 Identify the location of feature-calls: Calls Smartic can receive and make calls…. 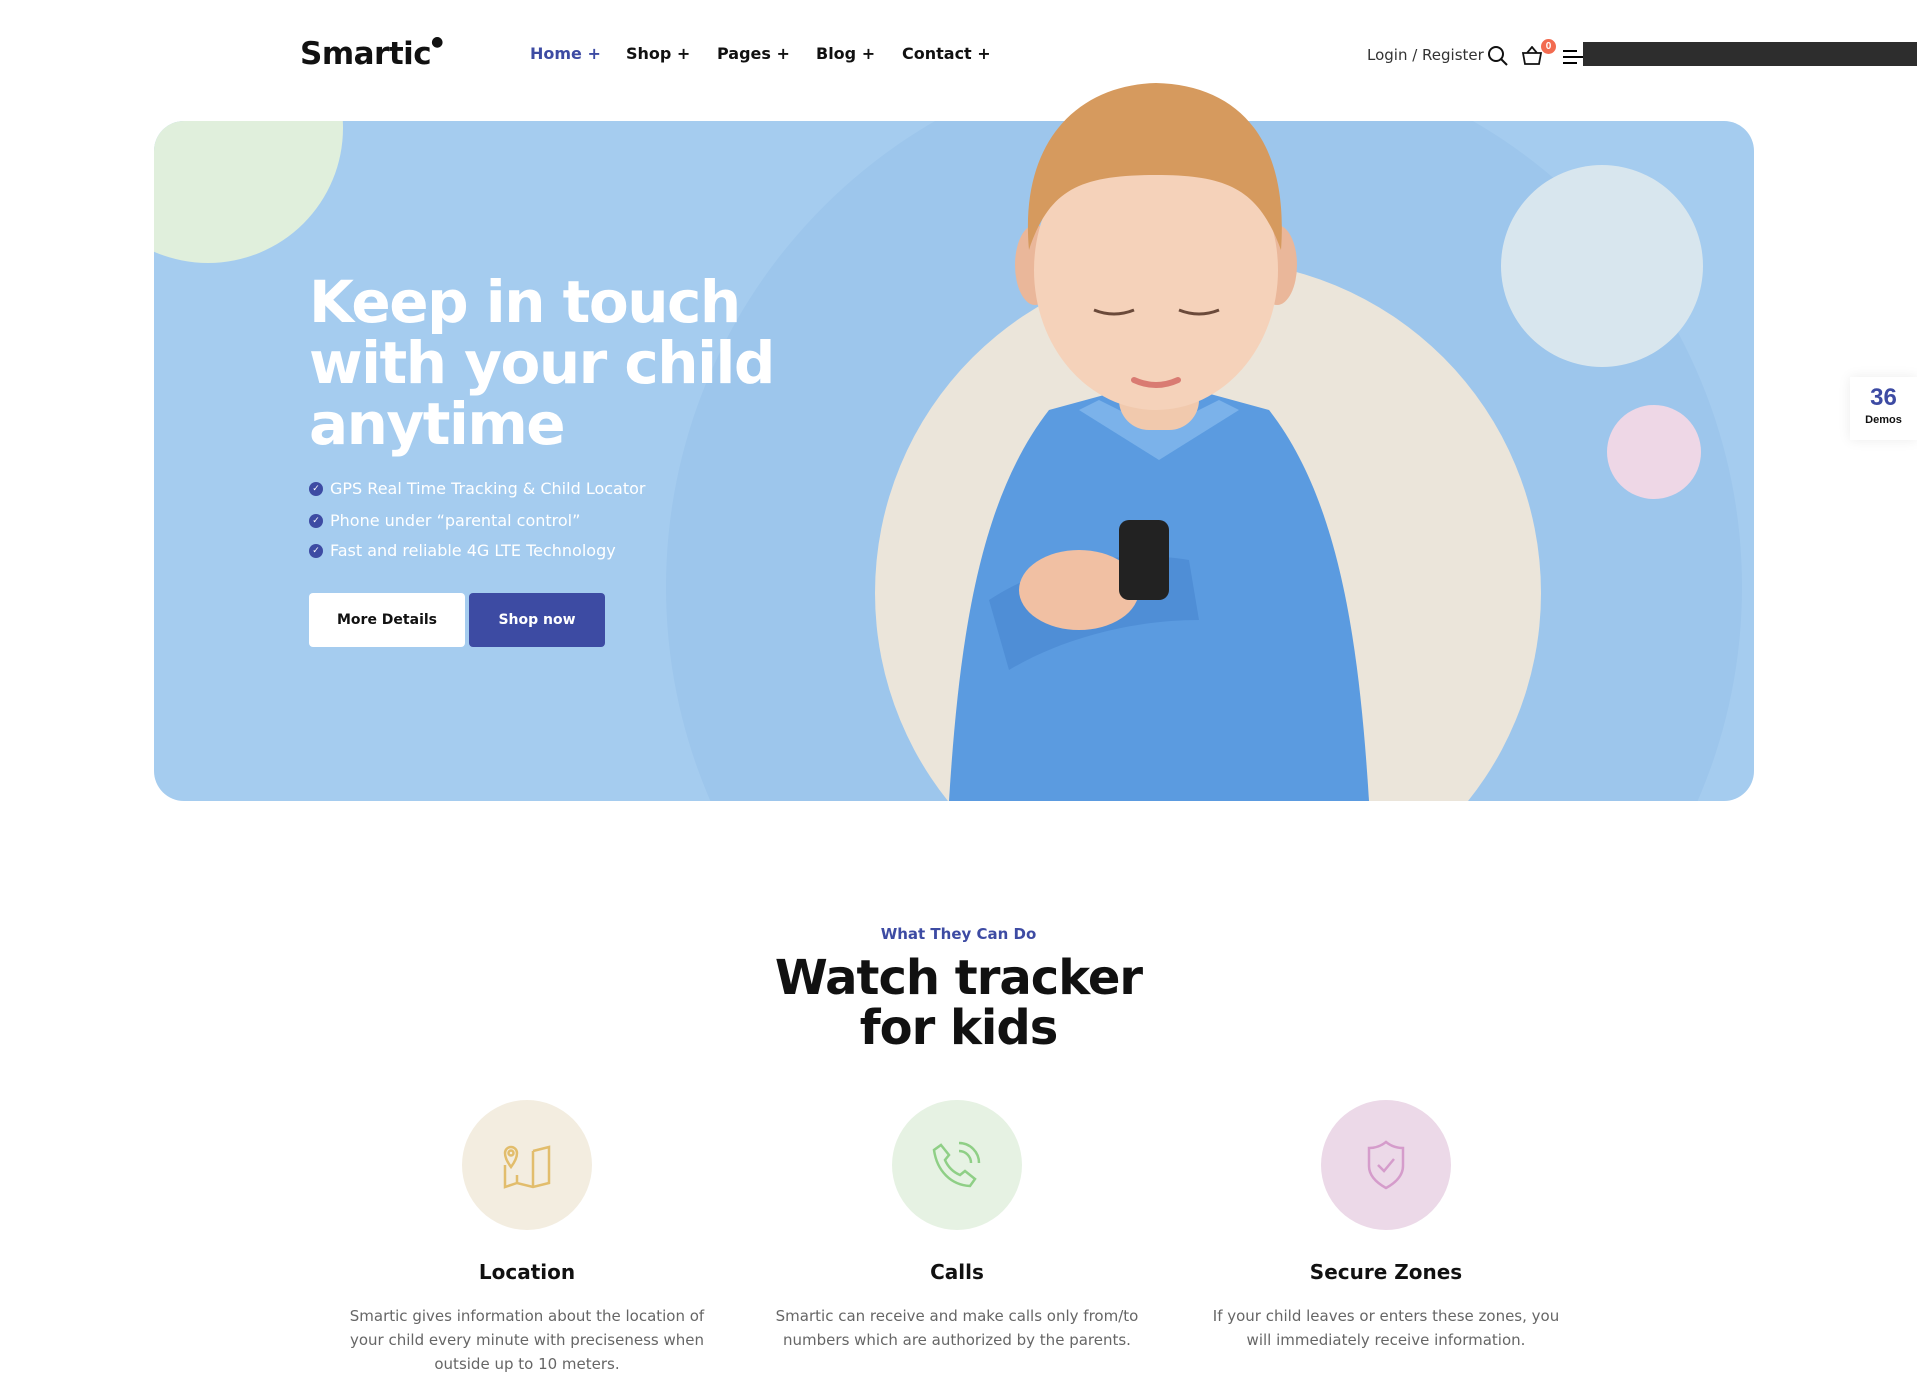
(957, 1226).